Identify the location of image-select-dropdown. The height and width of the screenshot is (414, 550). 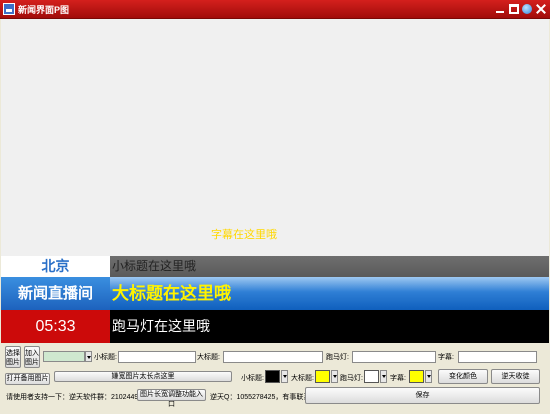
(64, 356).